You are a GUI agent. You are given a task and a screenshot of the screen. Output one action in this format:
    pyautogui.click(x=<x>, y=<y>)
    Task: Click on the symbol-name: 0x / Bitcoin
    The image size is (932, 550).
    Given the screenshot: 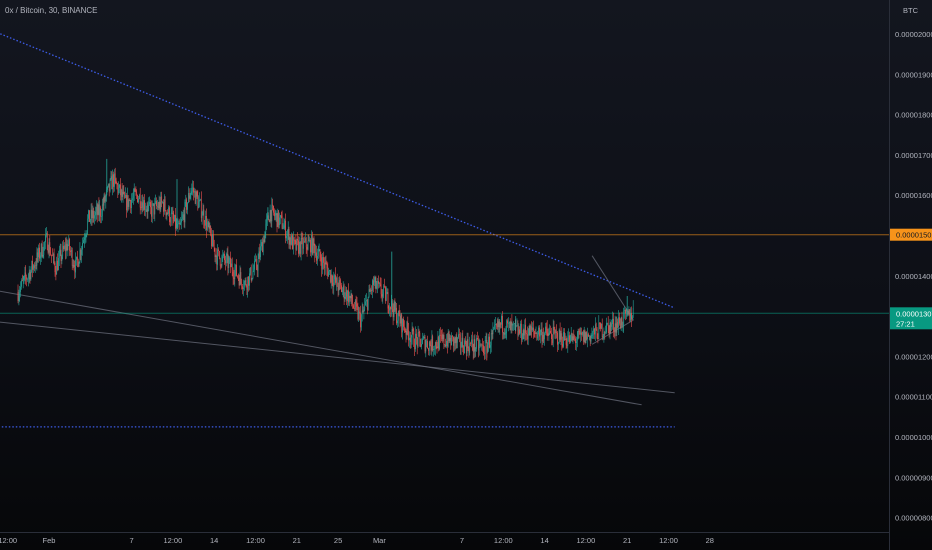 What is the action you would take?
    pyautogui.click(x=25, y=10)
    